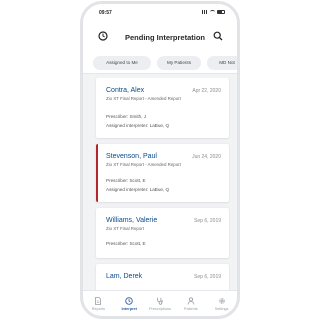 Image resolution: width=320 pixels, height=320 pixels. Describe the element at coordinates (124, 276) in the screenshot. I see `patient-name: Lam, Derek` at that location.